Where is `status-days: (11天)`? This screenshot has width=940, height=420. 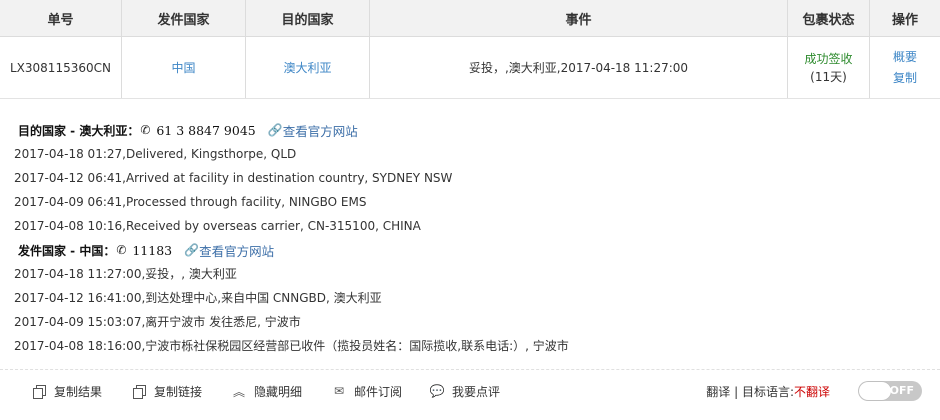
status-days: (11天) is located at coordinates (828, 76).